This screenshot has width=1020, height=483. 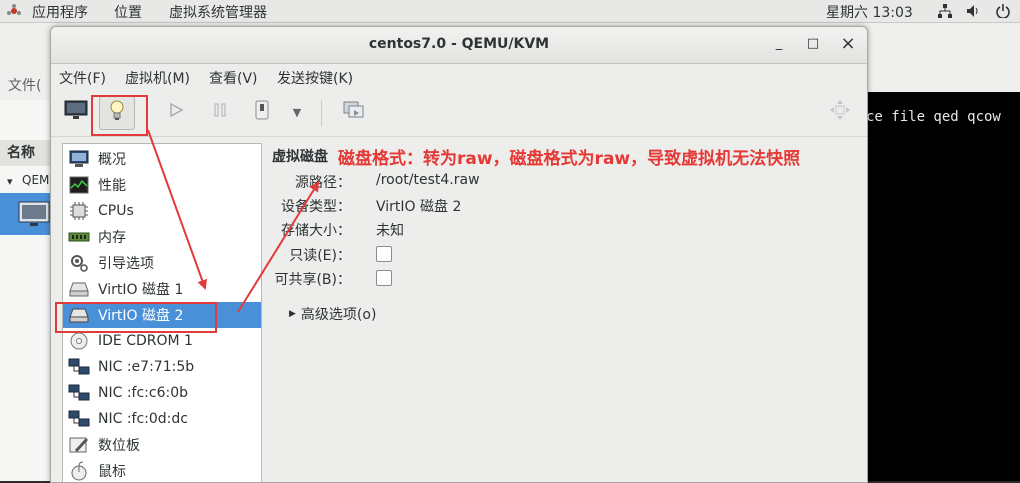 What do you see at coordinates (278, 247) in the screenshot?
I see `annotation-arrow-up` at bounding box center [278, 247].